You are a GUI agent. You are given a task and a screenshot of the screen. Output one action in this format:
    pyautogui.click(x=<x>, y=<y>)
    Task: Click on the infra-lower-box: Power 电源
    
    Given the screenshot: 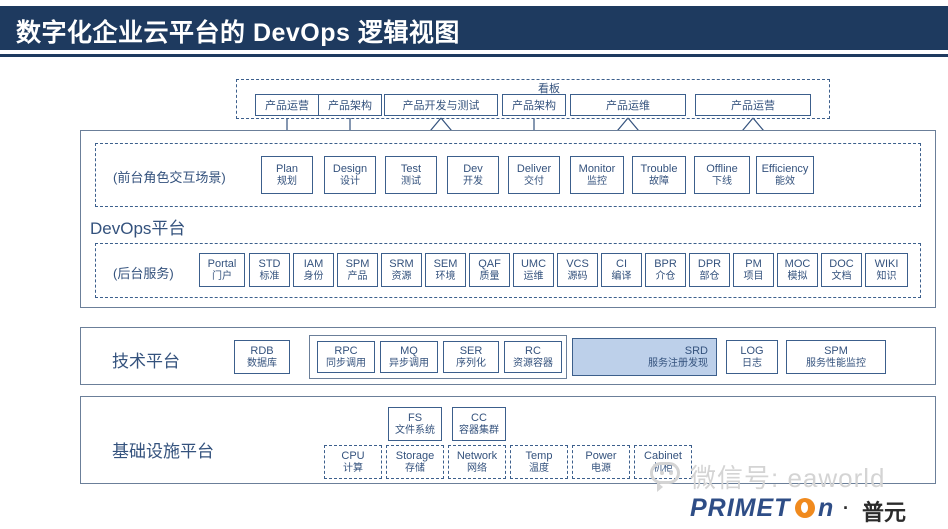 What is the action you would take?
    pyautogui.click(x=601, y=462)
    